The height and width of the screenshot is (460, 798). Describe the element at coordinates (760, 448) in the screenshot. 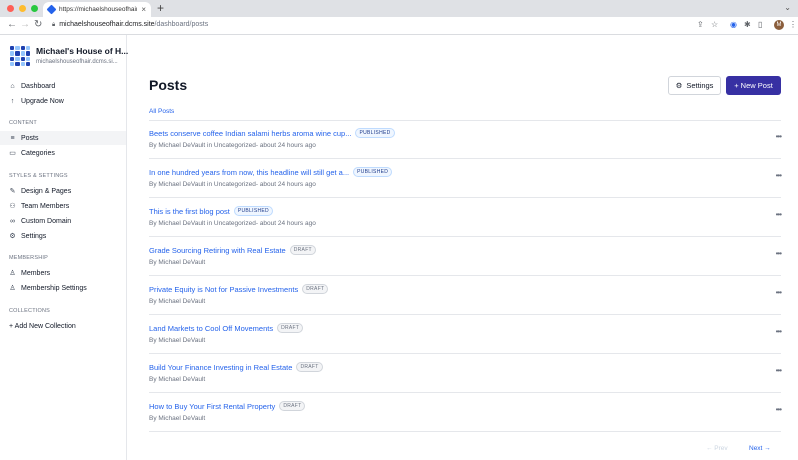

I see `next-page-button: Next →` at that location.